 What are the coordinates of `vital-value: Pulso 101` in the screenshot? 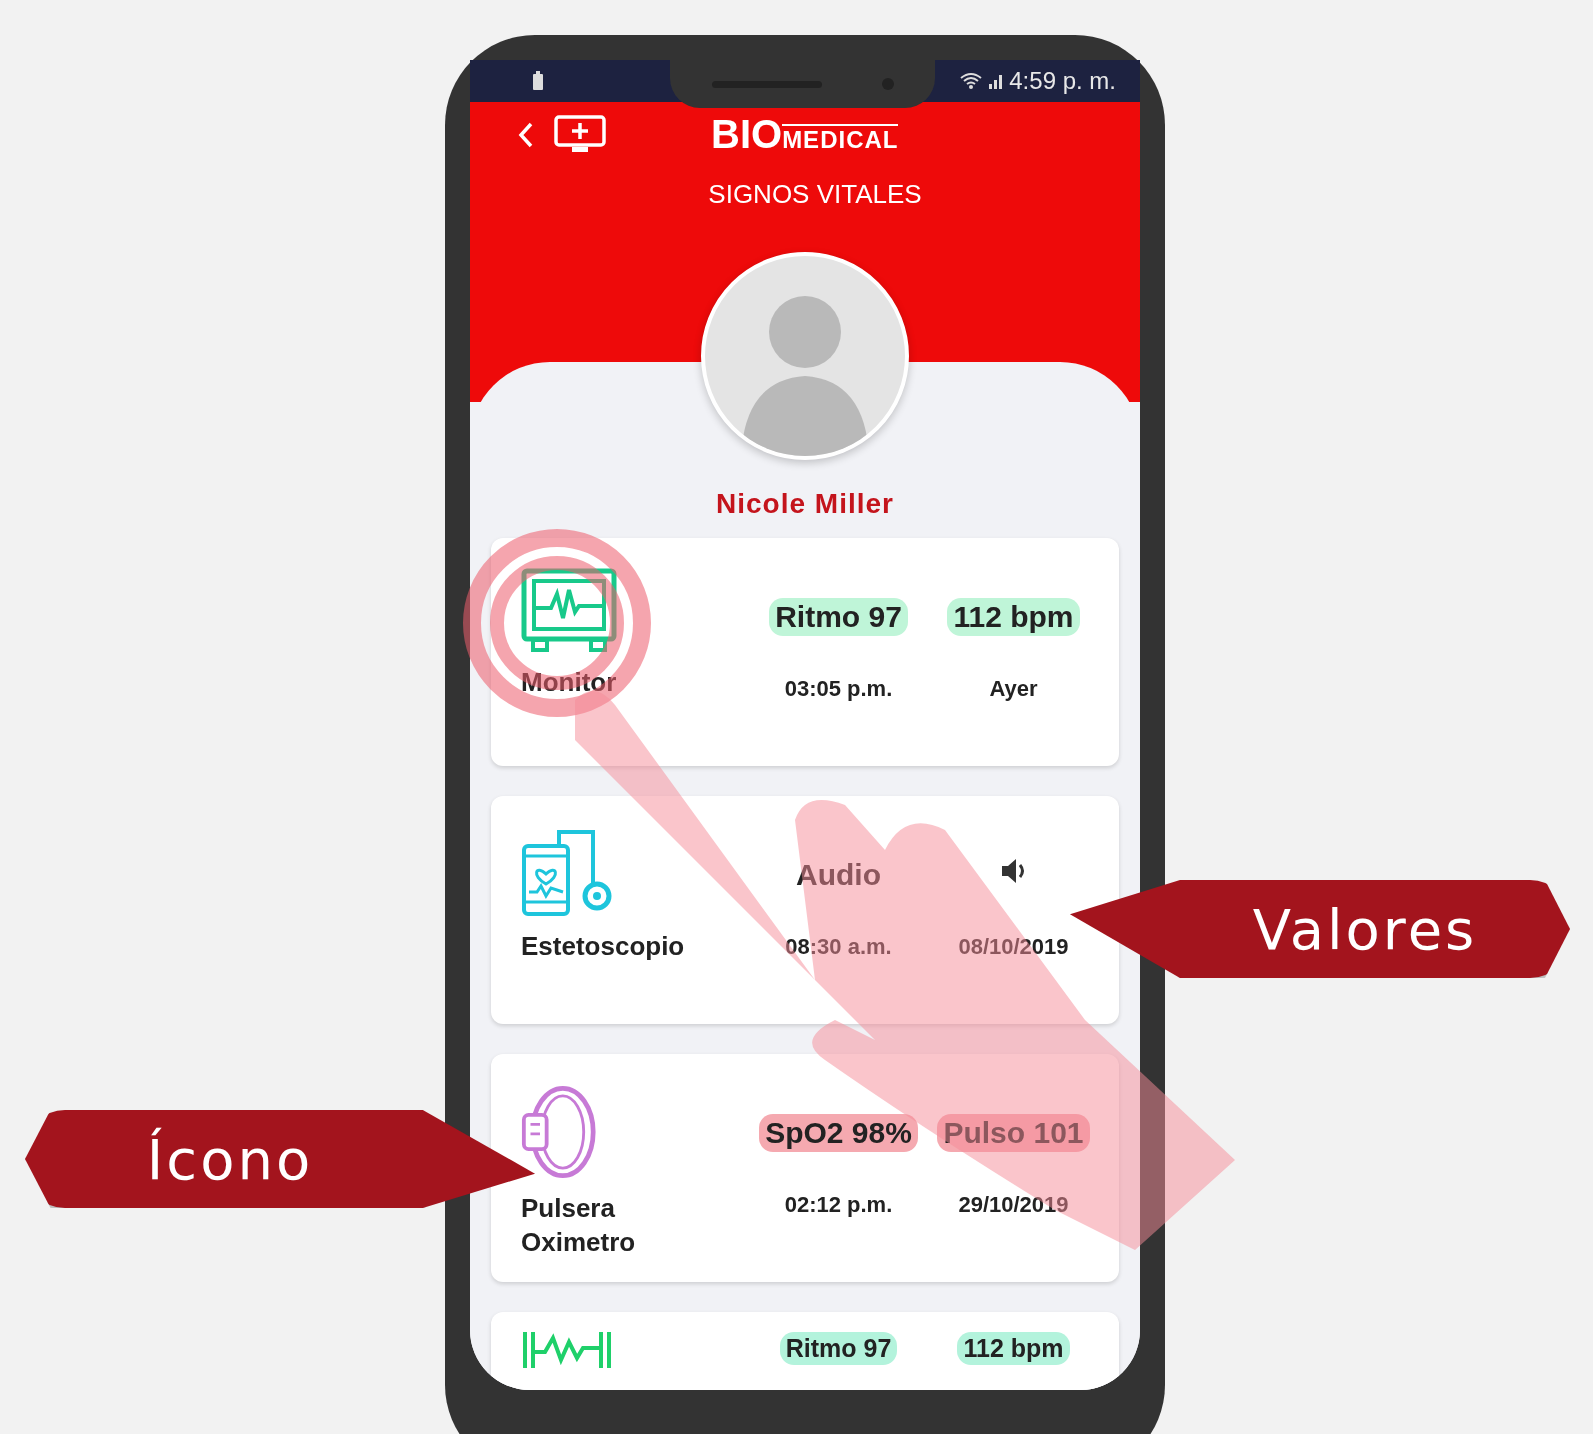 It's located at (1013, 1133).